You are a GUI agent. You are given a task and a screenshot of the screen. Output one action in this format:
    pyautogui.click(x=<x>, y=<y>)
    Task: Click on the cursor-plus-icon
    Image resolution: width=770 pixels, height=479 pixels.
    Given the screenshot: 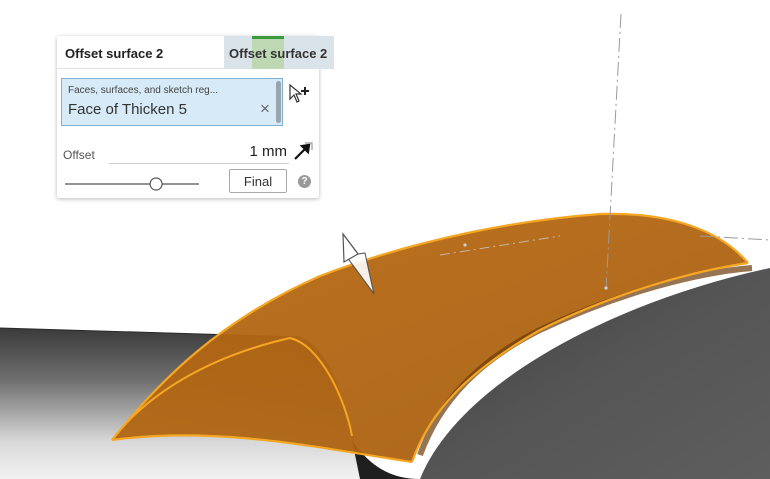 What is the action you would take?
    pyautogui.click(x=300, y=94)
    